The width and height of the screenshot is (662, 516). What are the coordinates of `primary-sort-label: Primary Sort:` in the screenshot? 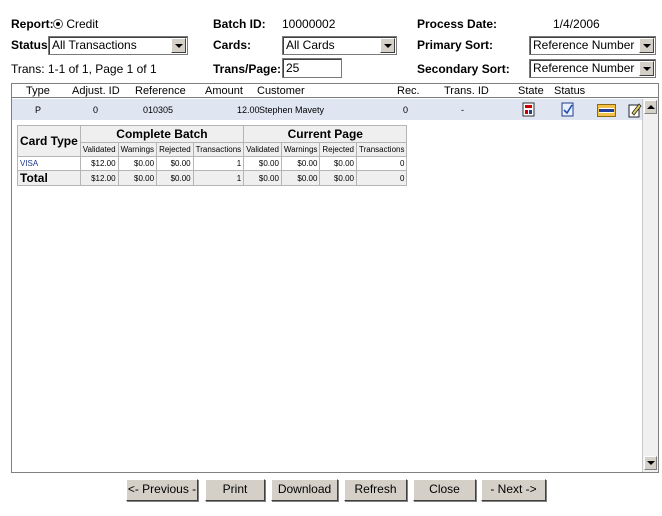 It's located at (455, 45).